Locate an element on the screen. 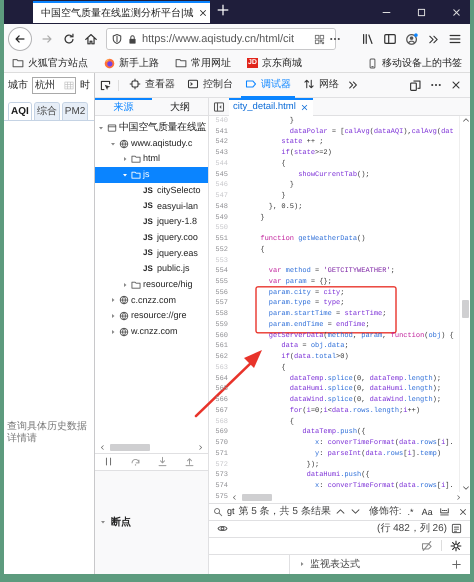 Image resolution: width=474 pixels, height=582 pixels. scroll-down-icon is located at coordinates (466, 488).